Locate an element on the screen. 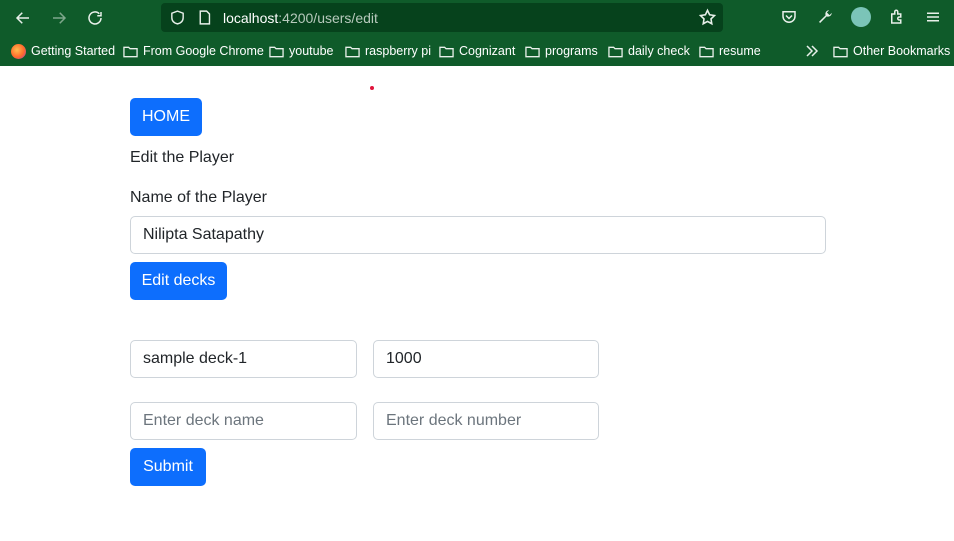 The image size is (954, 541). bookmark-from-google-chrome: From Google Chrome is located at coordinates (193, 51).